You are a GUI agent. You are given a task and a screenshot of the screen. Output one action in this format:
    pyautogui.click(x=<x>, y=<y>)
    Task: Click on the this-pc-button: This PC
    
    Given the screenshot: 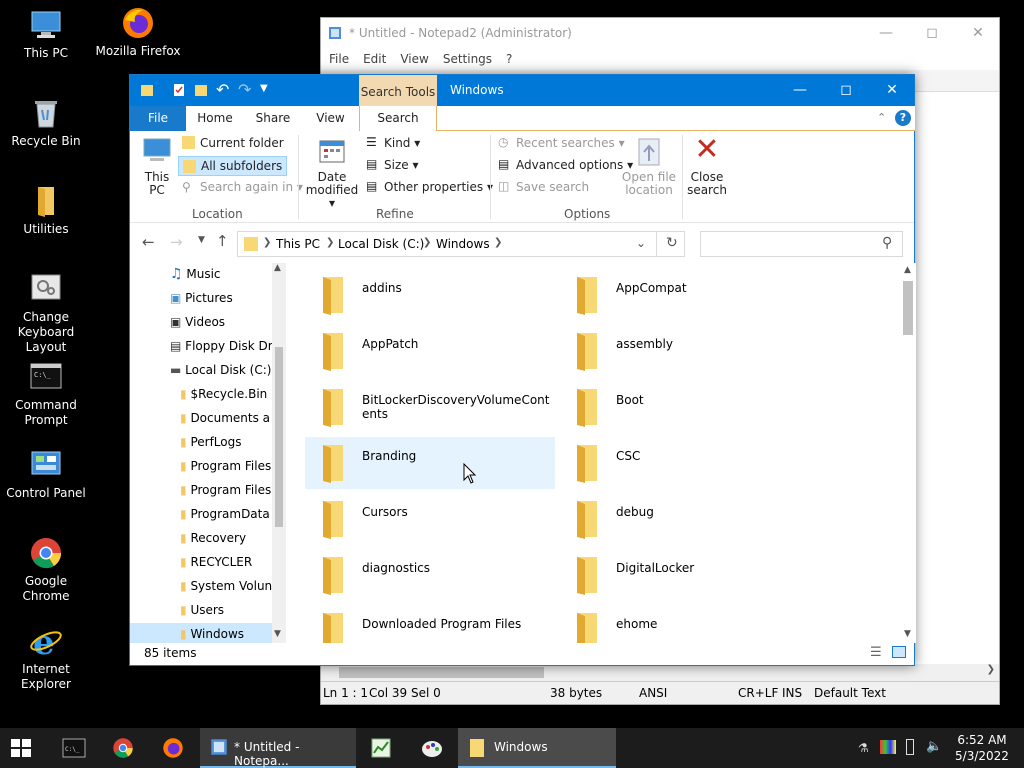 What is the action you would take?
    pyautogui.click(x=157, y=184)
    